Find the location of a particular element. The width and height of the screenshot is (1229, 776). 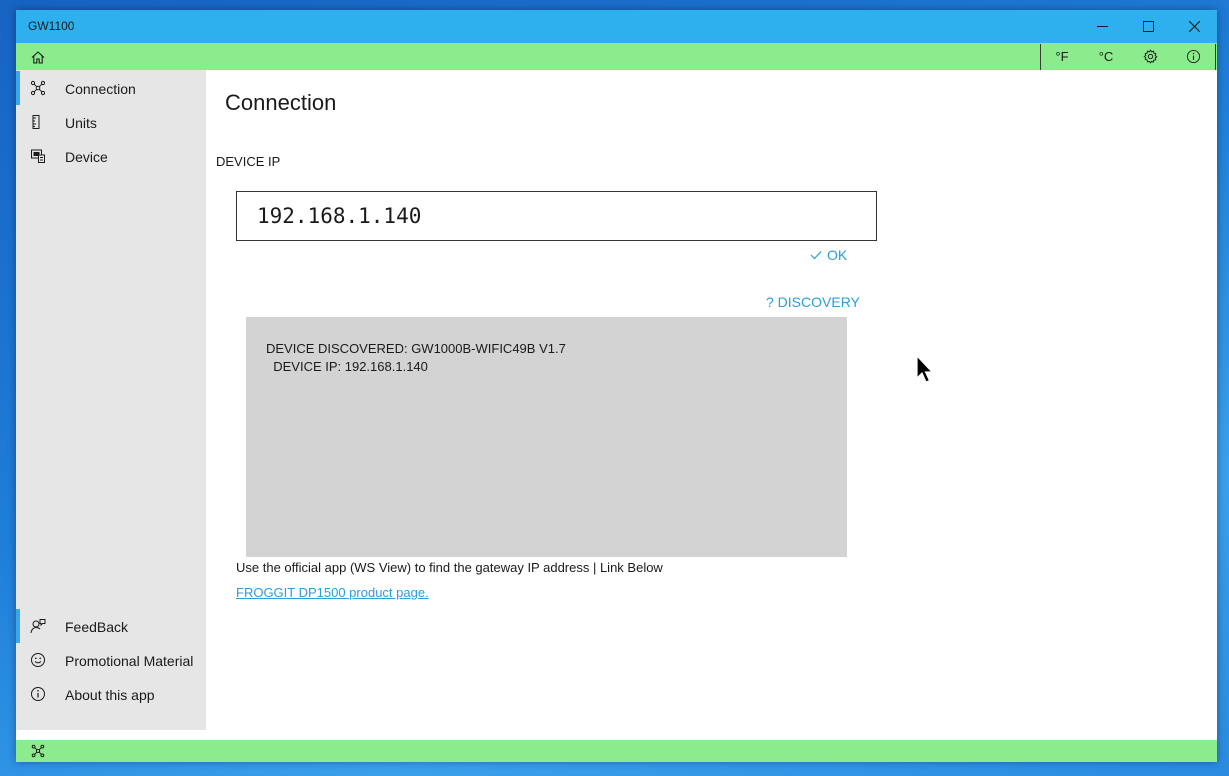

title-bar: GW1100 is located at coordinates (616, 26).